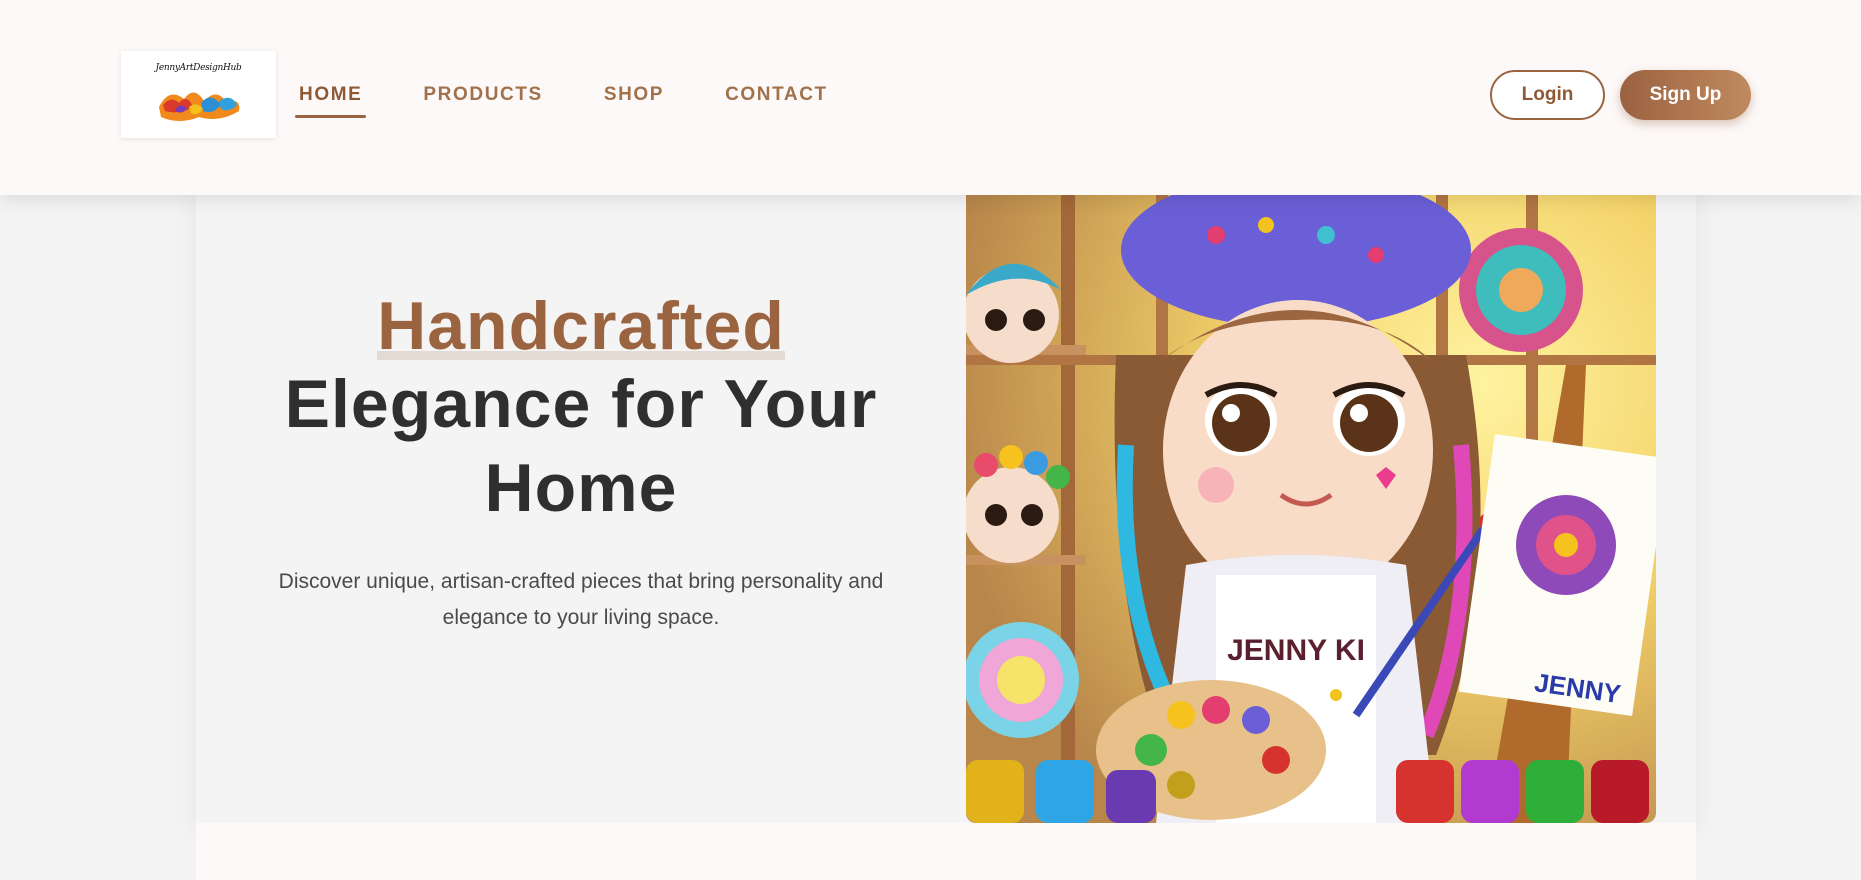 The height and width of the screenshot is (880, 1861). What do you see at coordinates (634, 100) in the screenshot?
I see `nav-shop: SHOP` at bounding box center [634, 100].